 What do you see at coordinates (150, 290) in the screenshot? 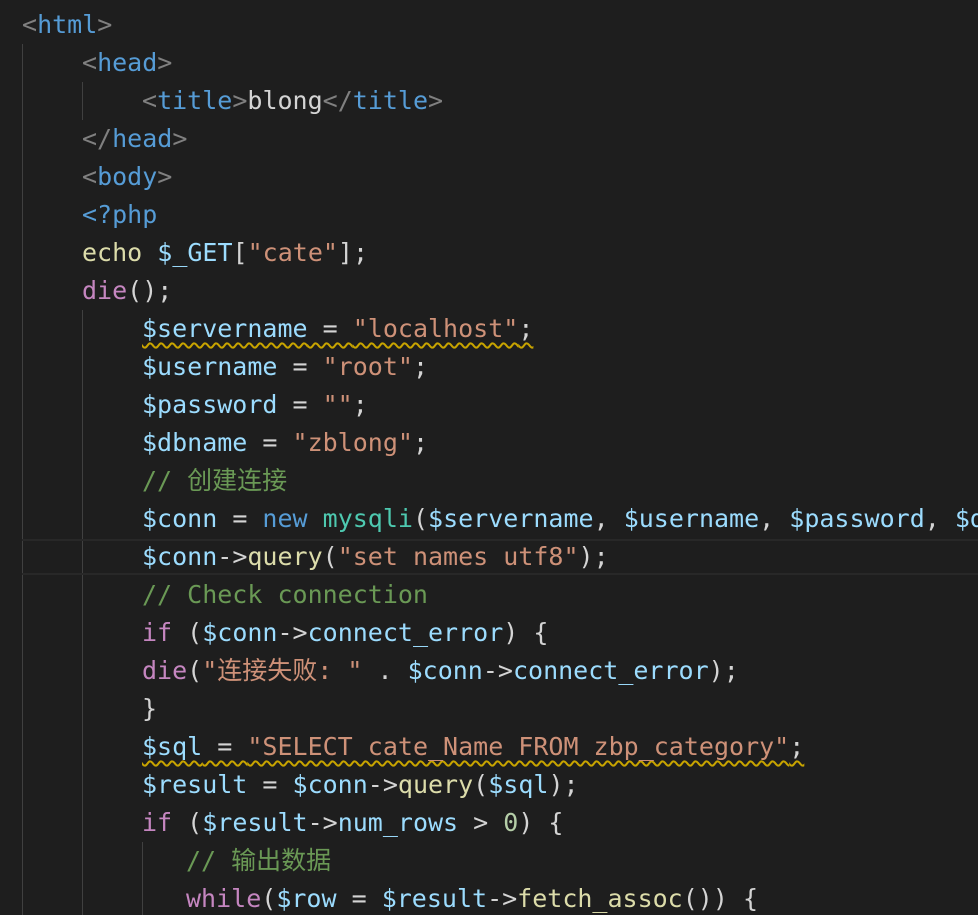
I see `code-token: ();` at bounding box center [150, 290].